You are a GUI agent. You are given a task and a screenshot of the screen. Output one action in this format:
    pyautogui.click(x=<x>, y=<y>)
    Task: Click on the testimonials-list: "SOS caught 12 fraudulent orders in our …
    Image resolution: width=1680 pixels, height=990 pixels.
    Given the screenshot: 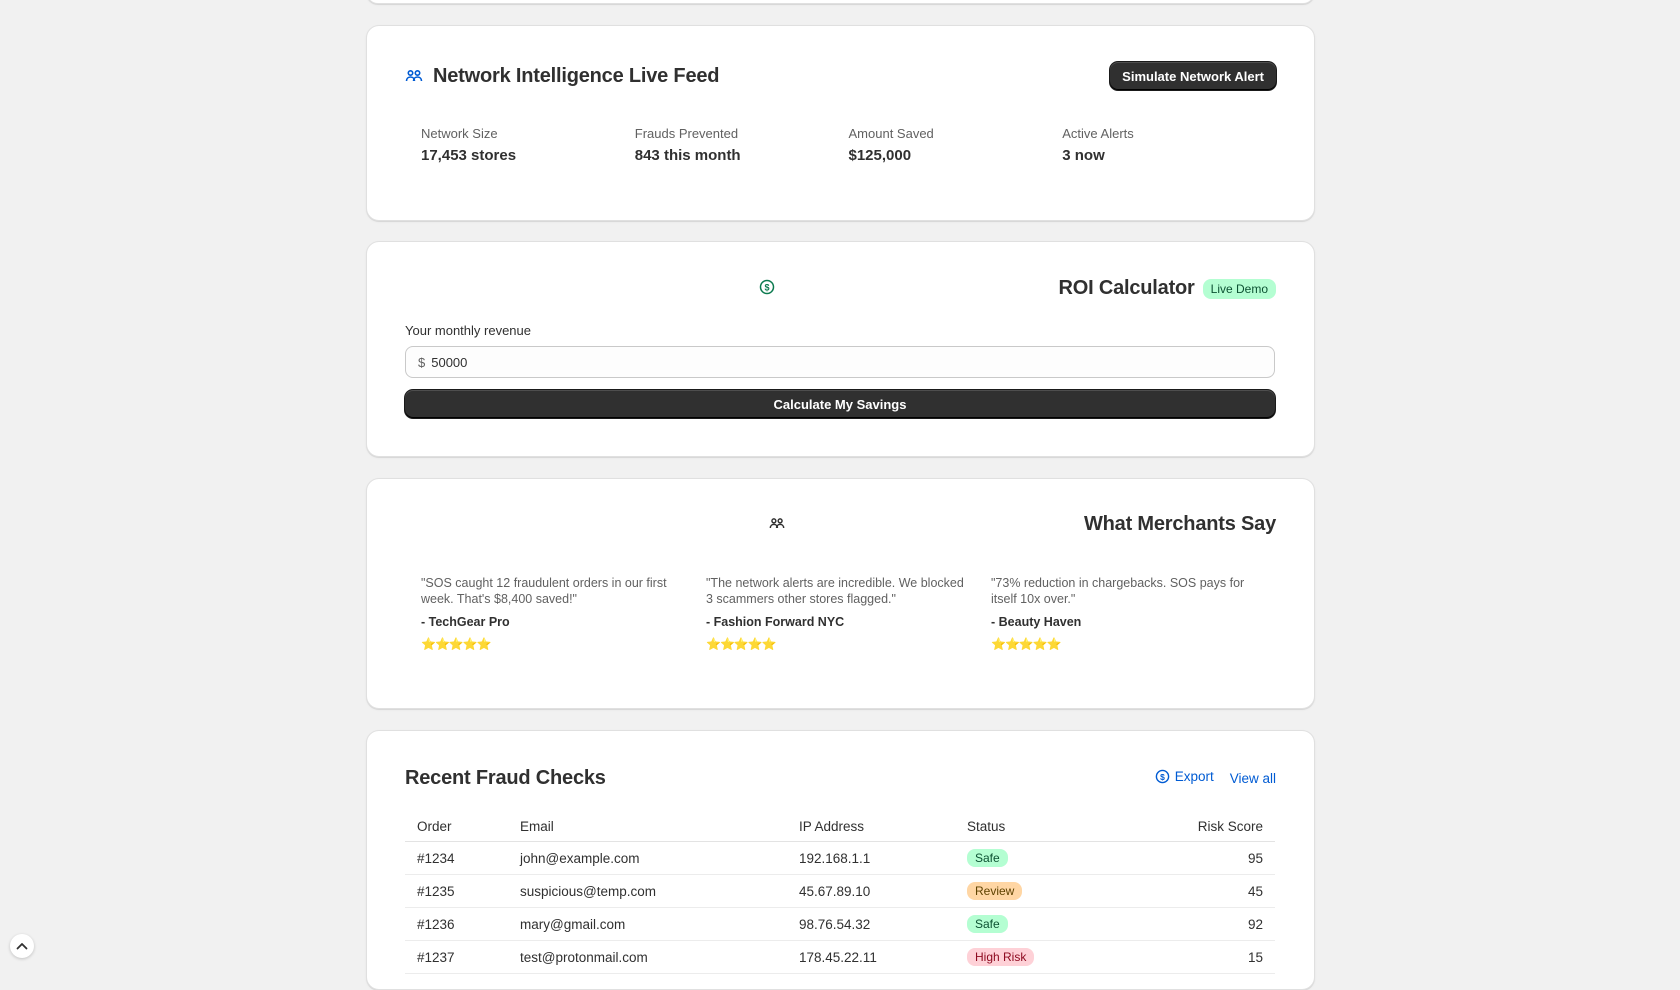 What is the action you would take?
    pyautogui.click(x=848, y=613)
    